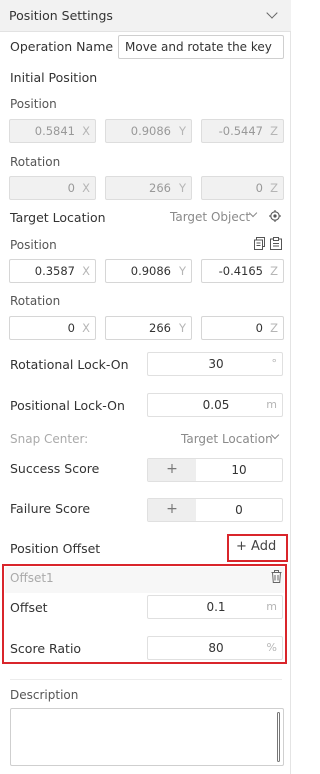  I want to click on success-score-label: Success Score, so click(55, 468).